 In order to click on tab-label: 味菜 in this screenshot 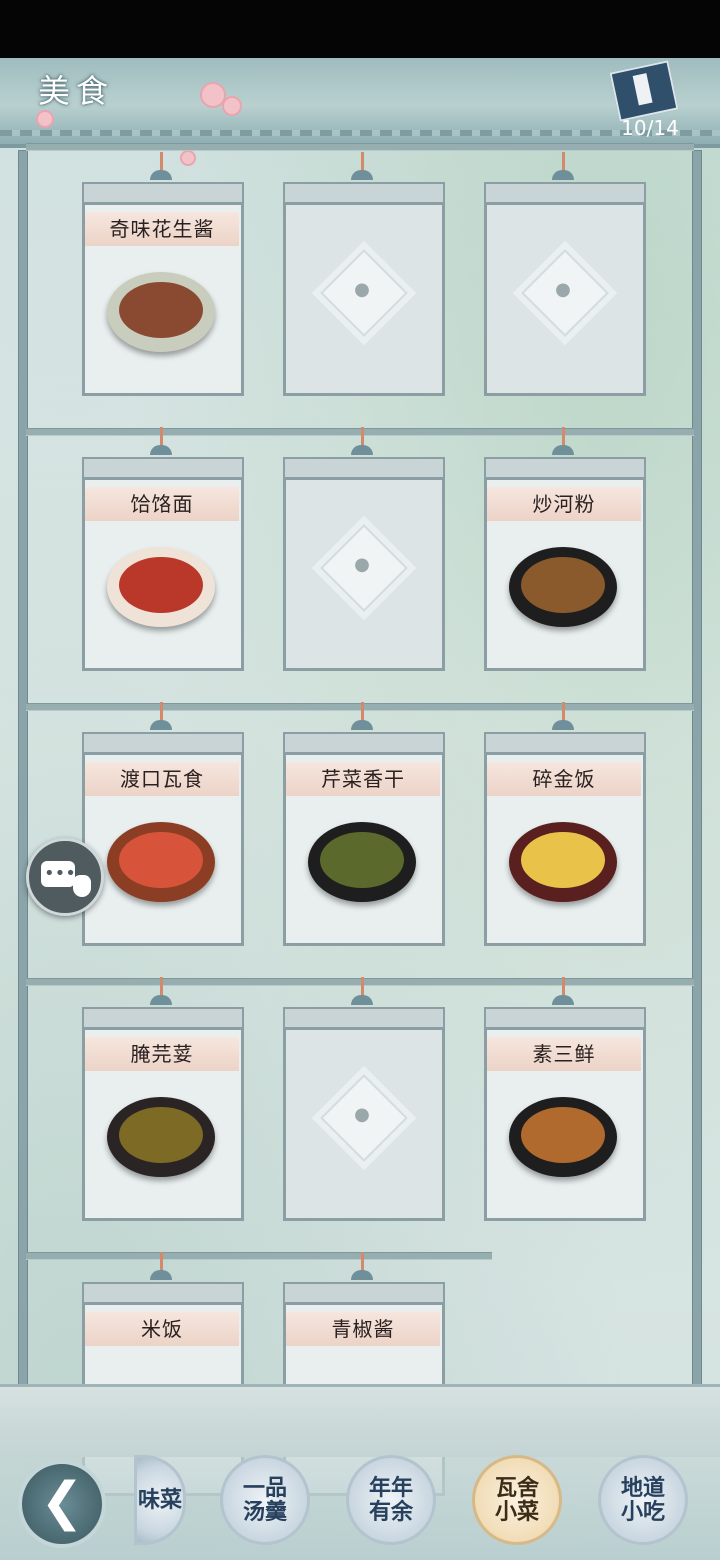, I will do `click(159, 1500)`.